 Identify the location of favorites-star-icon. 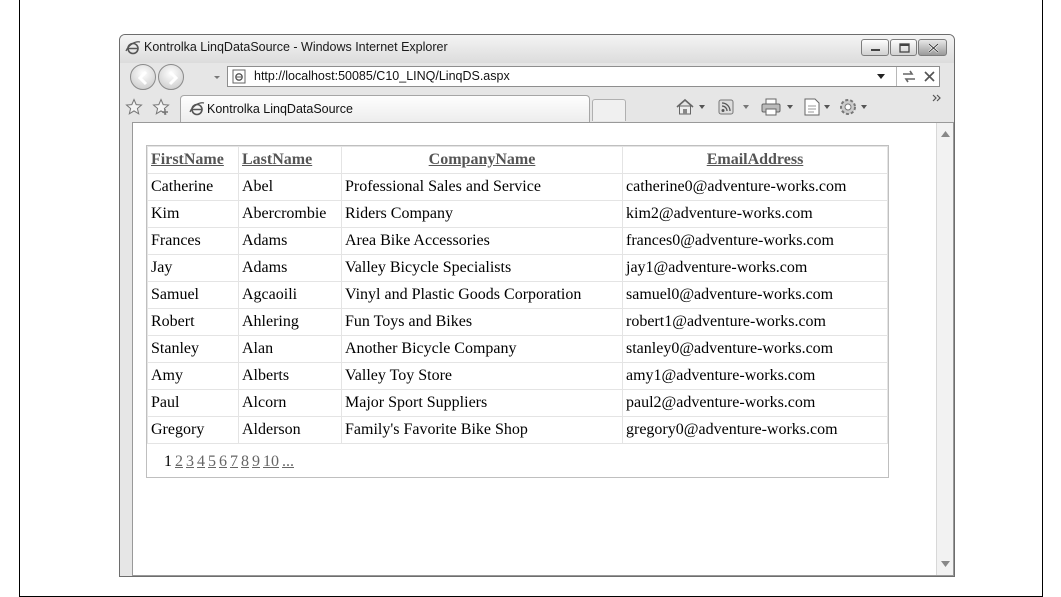
(134, 107).